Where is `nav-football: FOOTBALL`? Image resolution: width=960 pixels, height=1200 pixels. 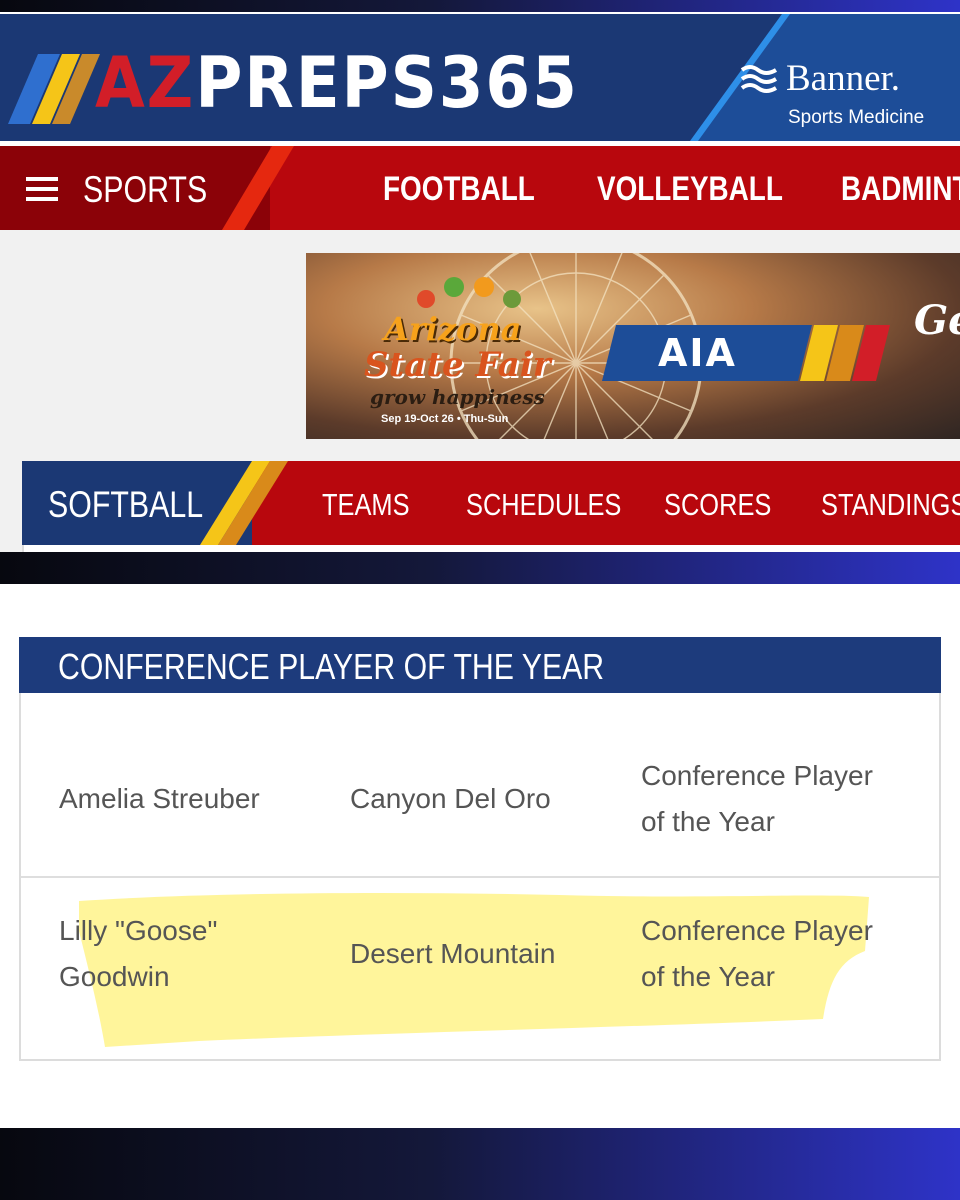
nav-football: FOOTBALL is located at coordinates (459, 189).